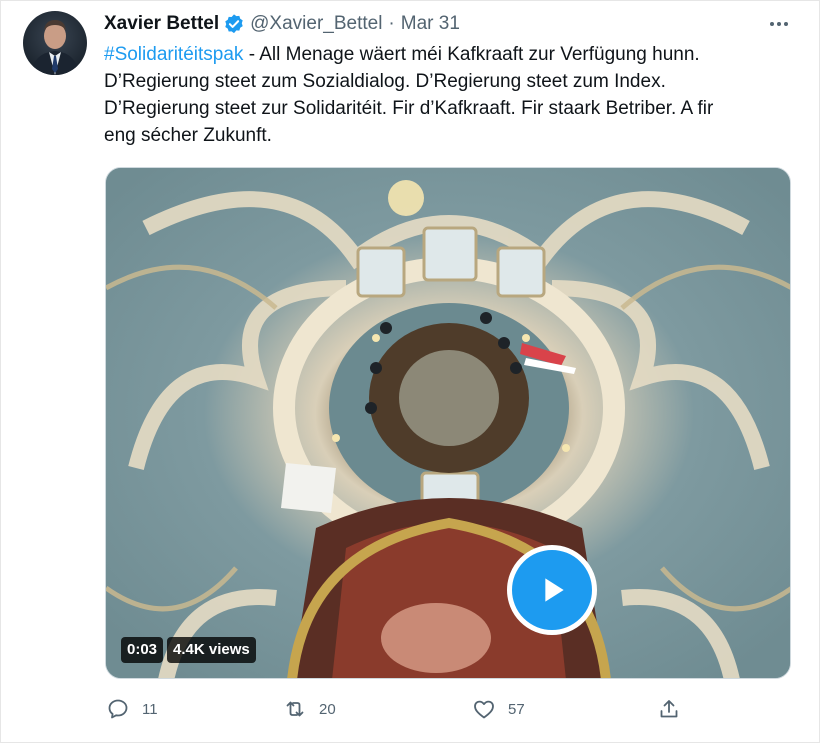  I want to click on share-icon, so click(669, 709).